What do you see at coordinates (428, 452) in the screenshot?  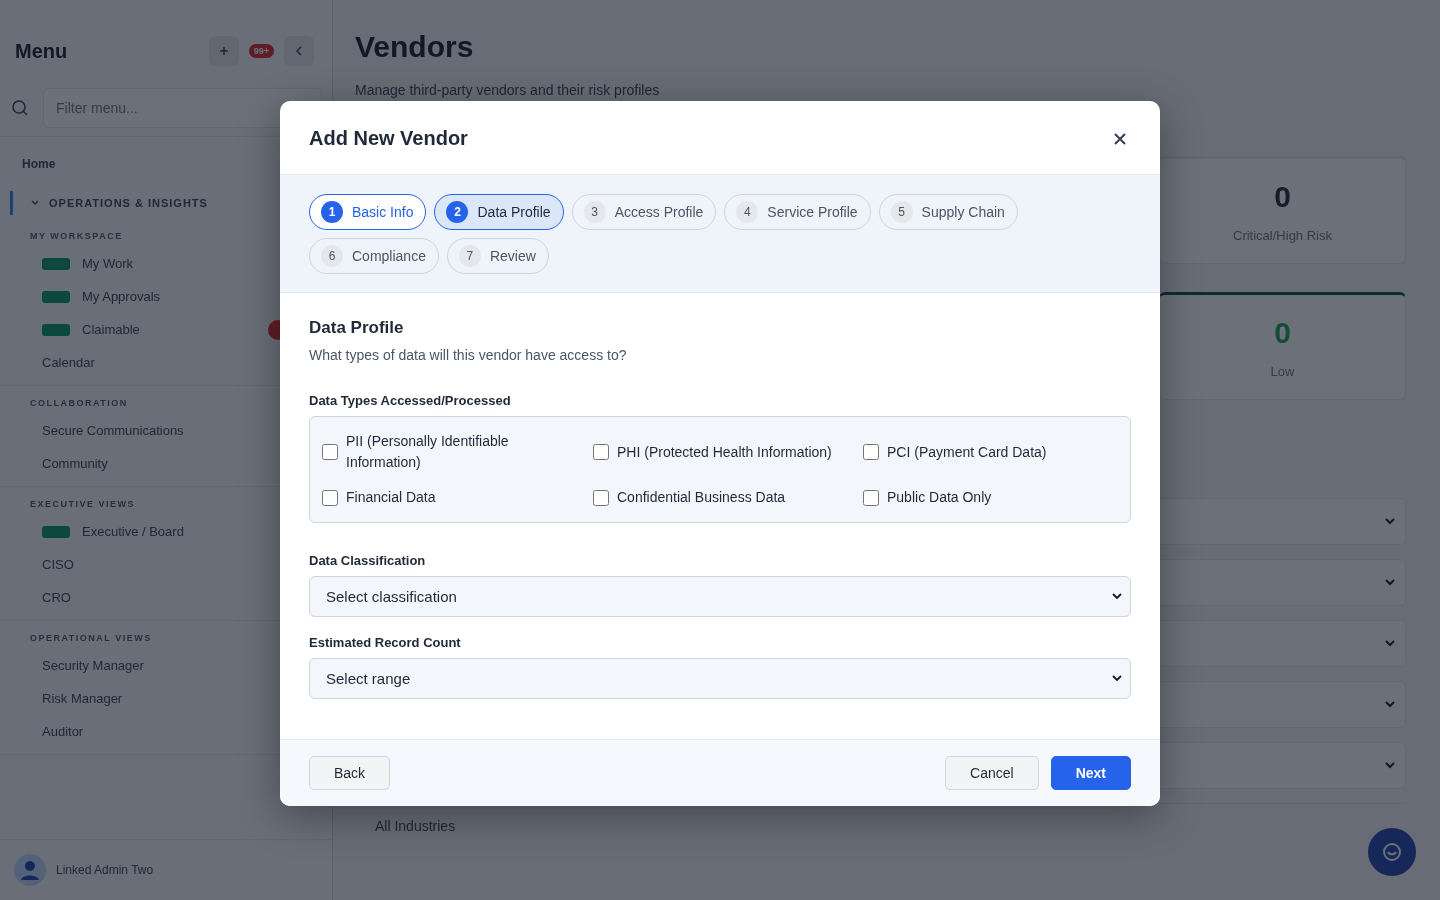 I see `checkbox-label: PII (Personally Identifiable Information)` at bounding box center [428, 452].